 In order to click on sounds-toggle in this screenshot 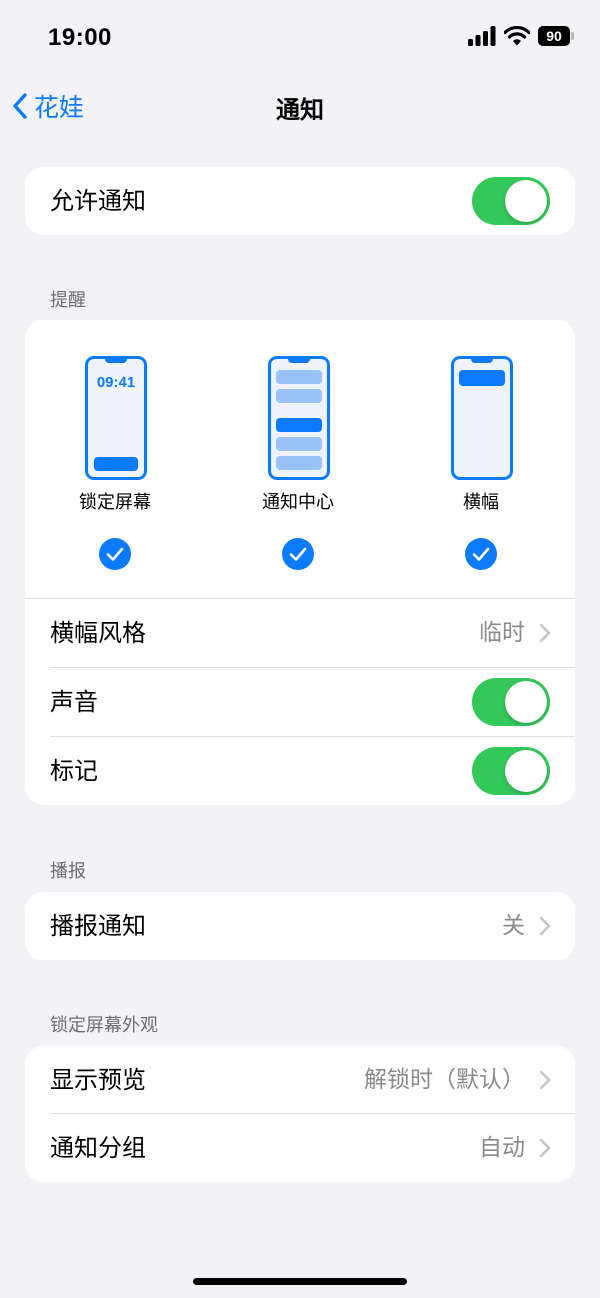, I will do `click(511, 702)`.